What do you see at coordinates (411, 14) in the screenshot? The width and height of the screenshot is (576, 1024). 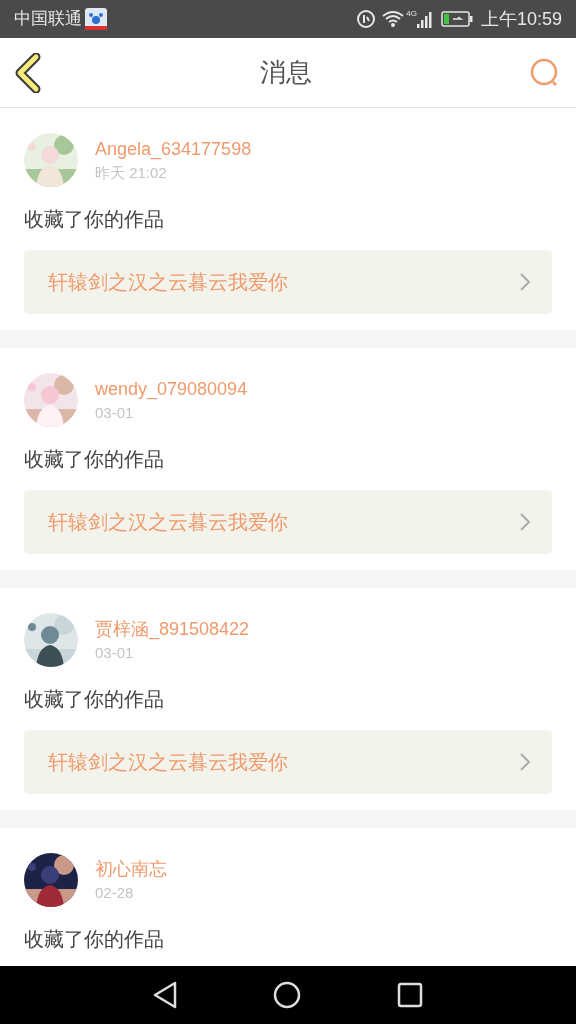 I see `network-type: 4G` at bounding box center [411, 14].